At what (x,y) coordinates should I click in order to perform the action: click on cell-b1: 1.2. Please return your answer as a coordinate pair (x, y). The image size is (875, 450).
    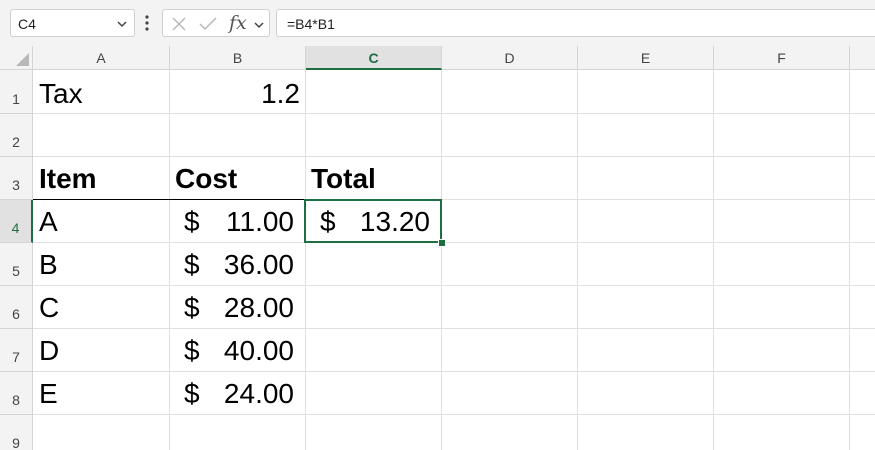
    Looking at the image, I should click on (280, 94).